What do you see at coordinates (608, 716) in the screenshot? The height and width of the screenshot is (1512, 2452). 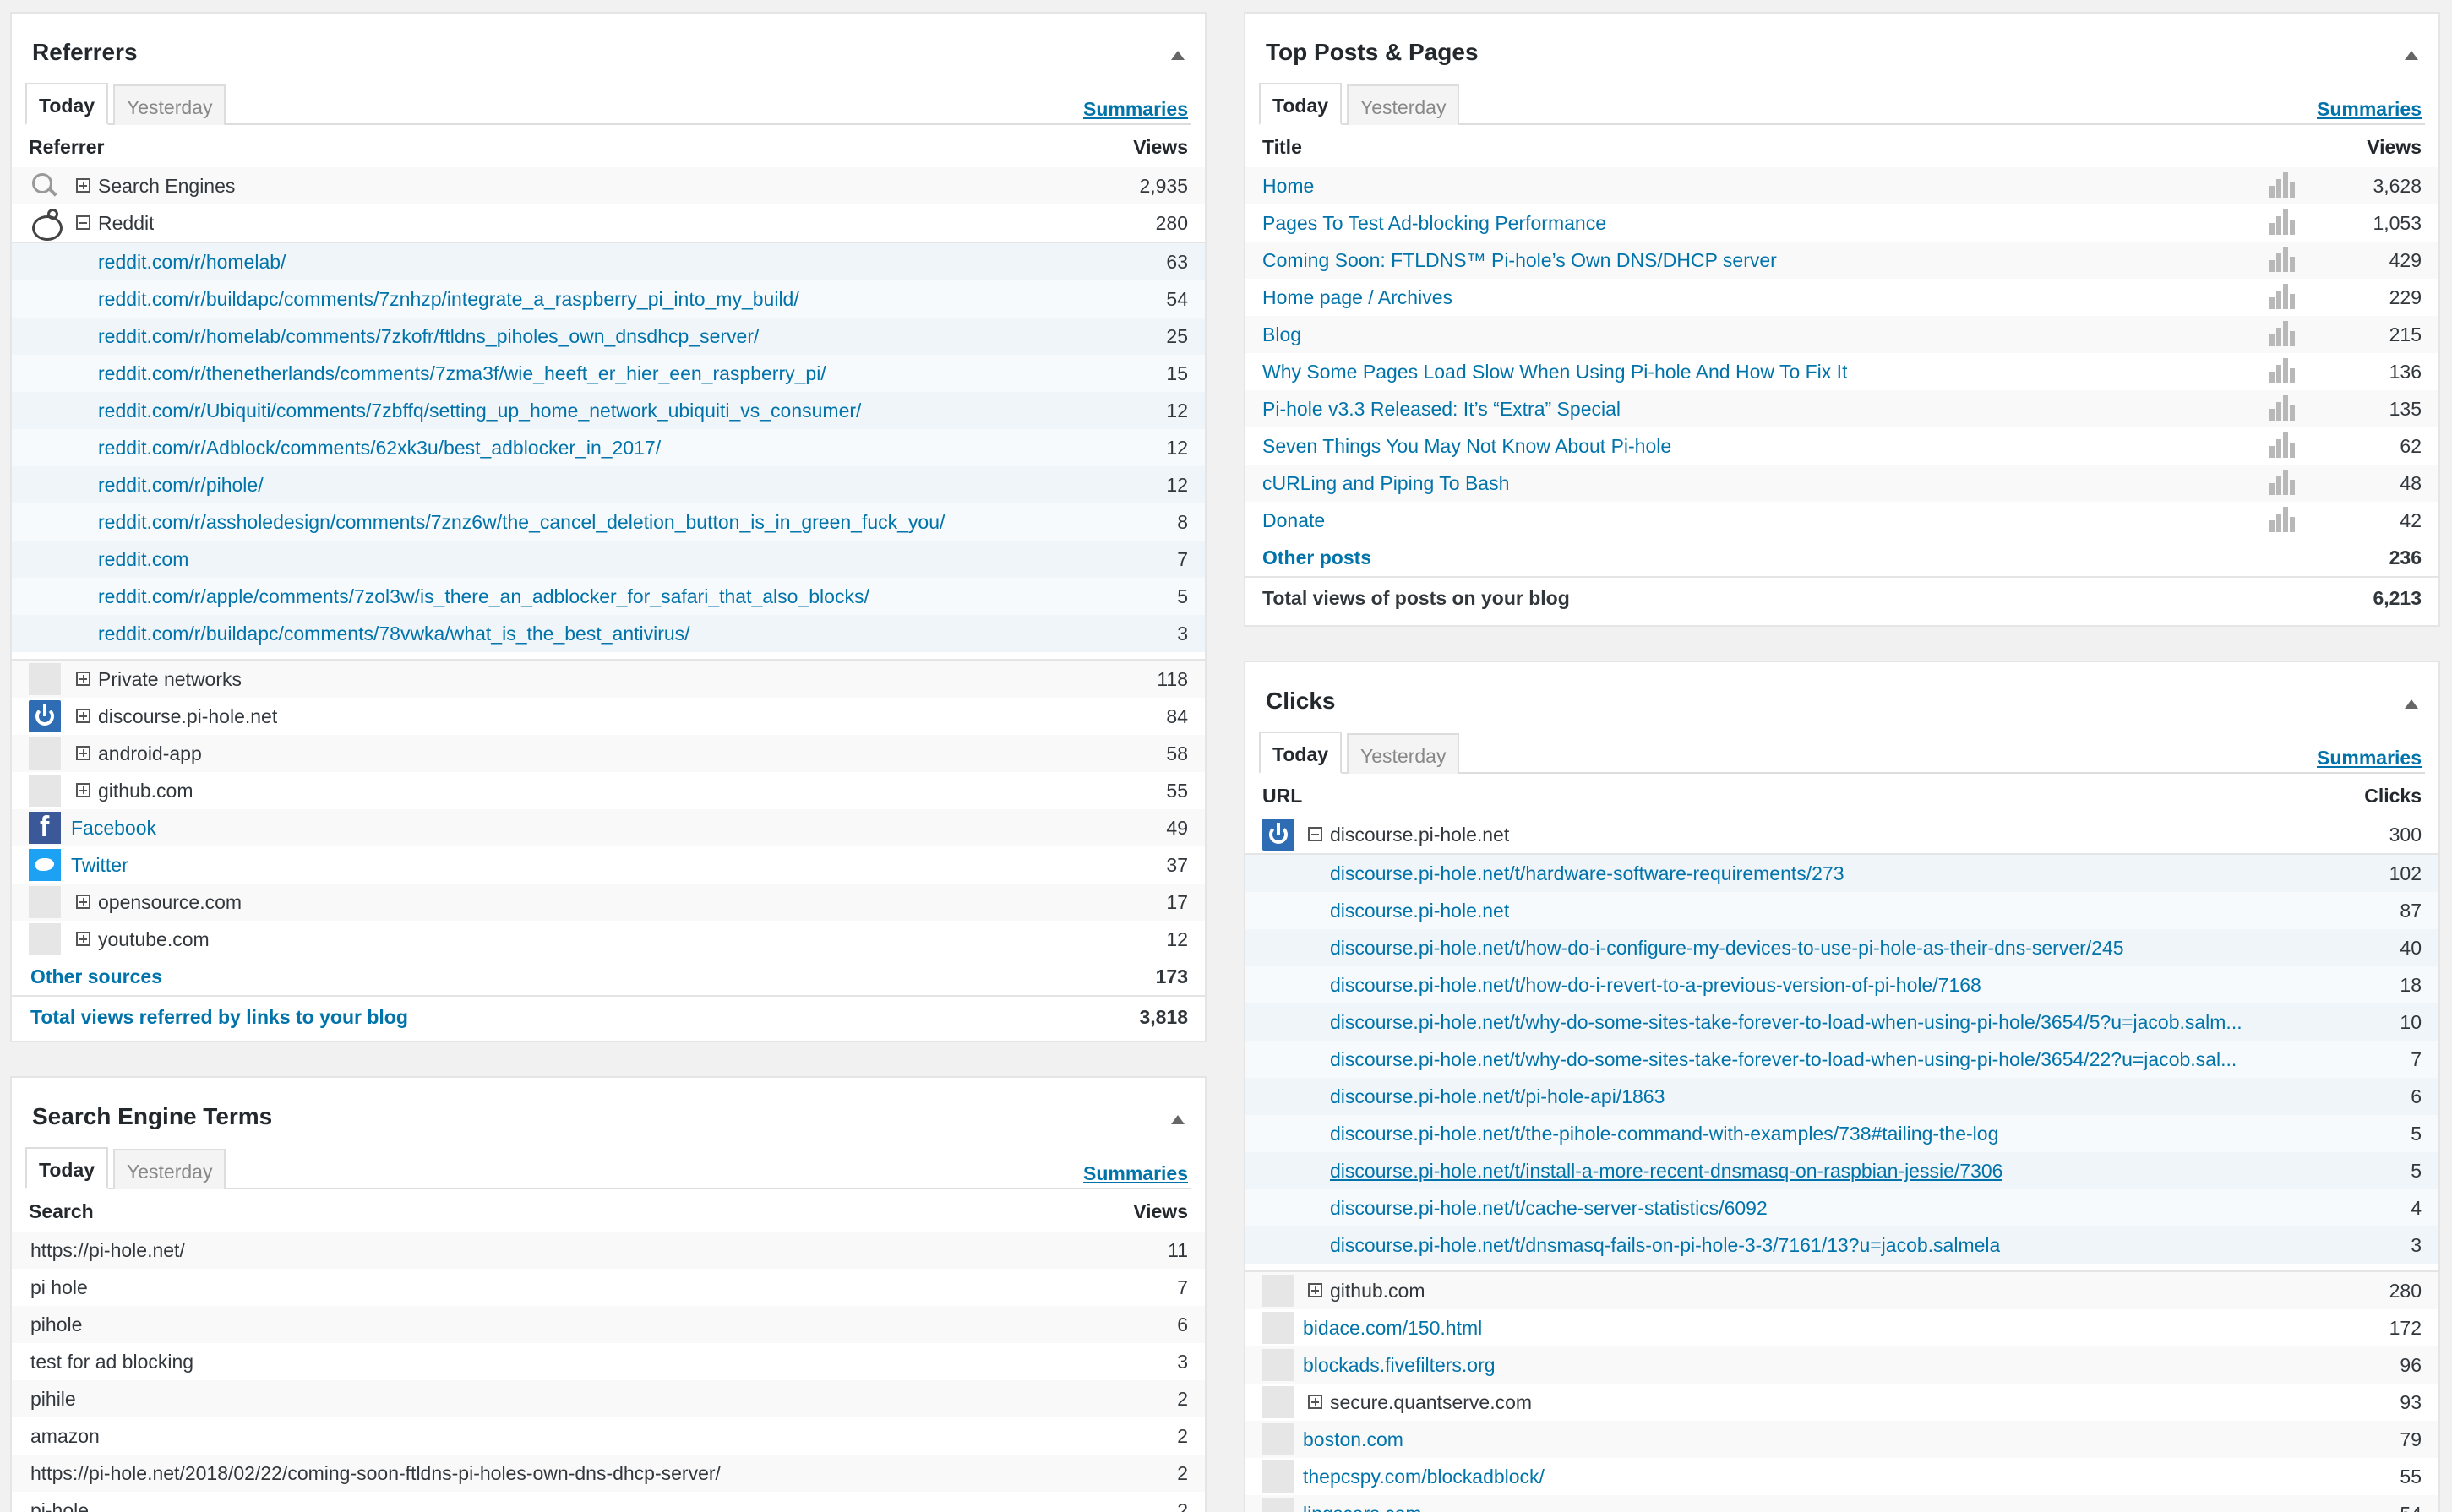 I see `table-row: discourse.pi-hole.net 84` at bounding box center [608, 716].